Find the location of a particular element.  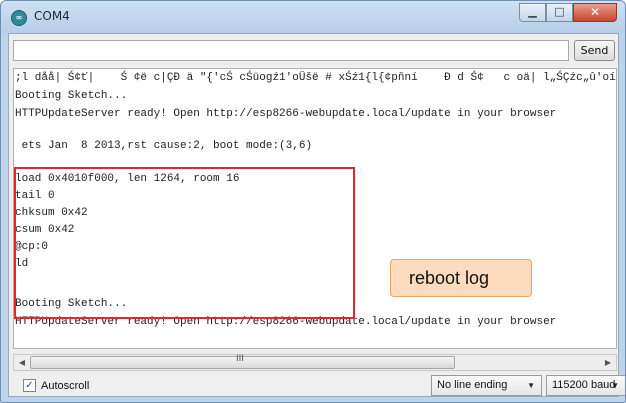

window-controls: ▁ □ ✕ is located at coordinates (568, 12).